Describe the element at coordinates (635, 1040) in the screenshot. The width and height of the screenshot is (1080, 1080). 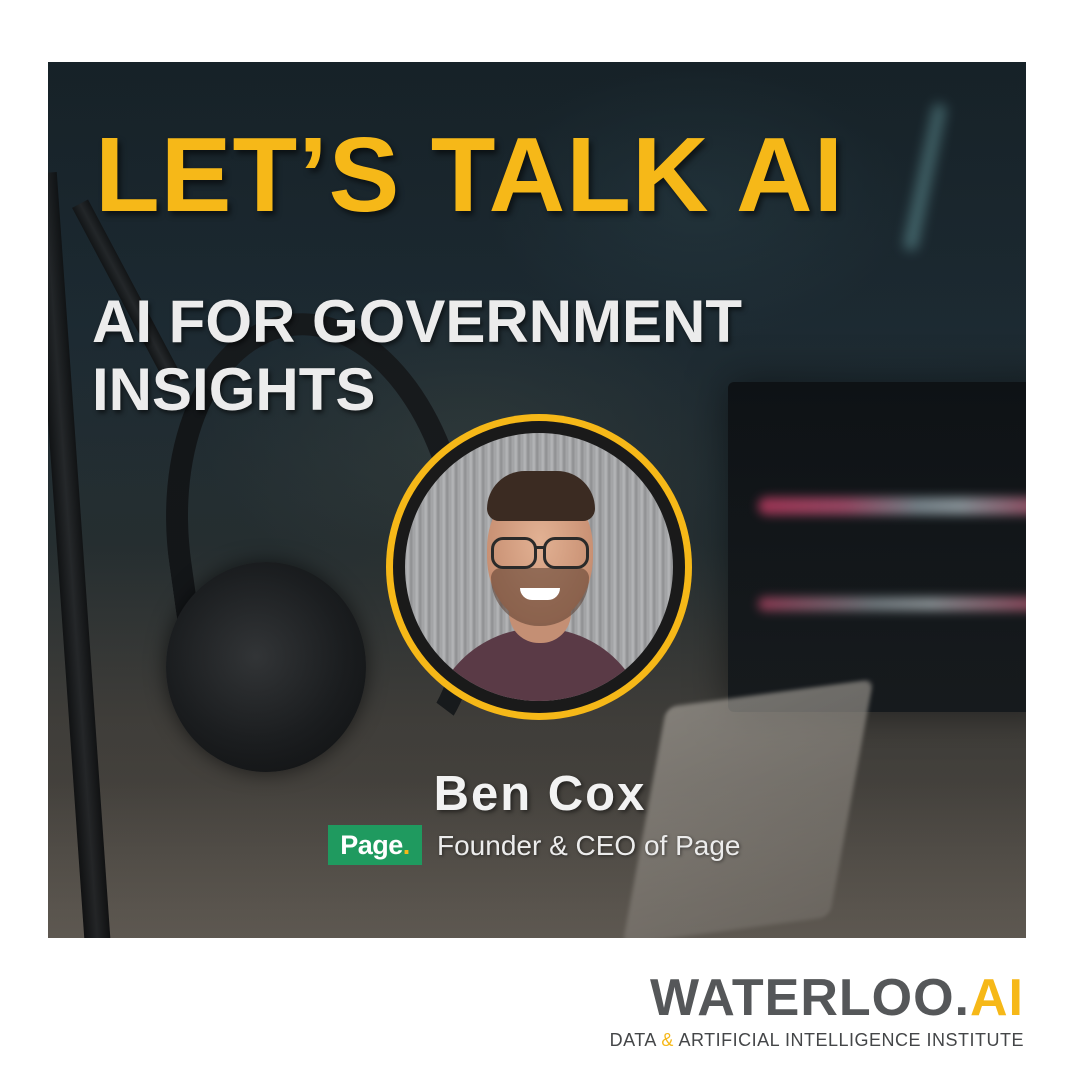
I see `brand-tagline-part1: DATA` at that location.